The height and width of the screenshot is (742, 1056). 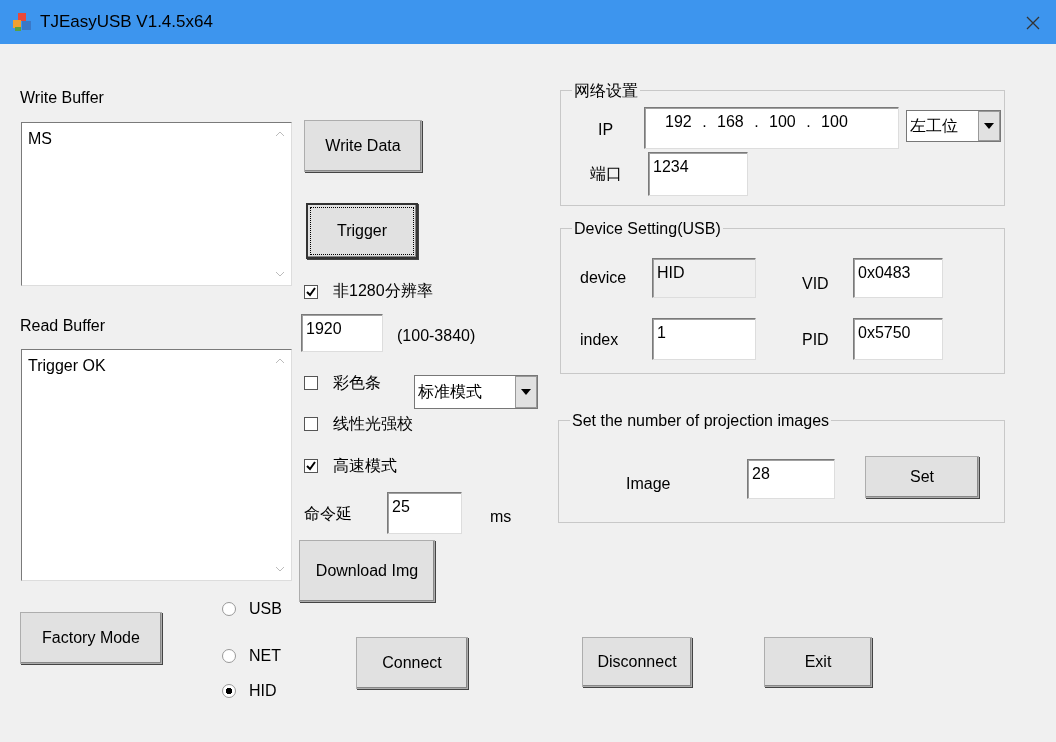 I want to click on dropdown: 左工位, so click(x=953, y=126).